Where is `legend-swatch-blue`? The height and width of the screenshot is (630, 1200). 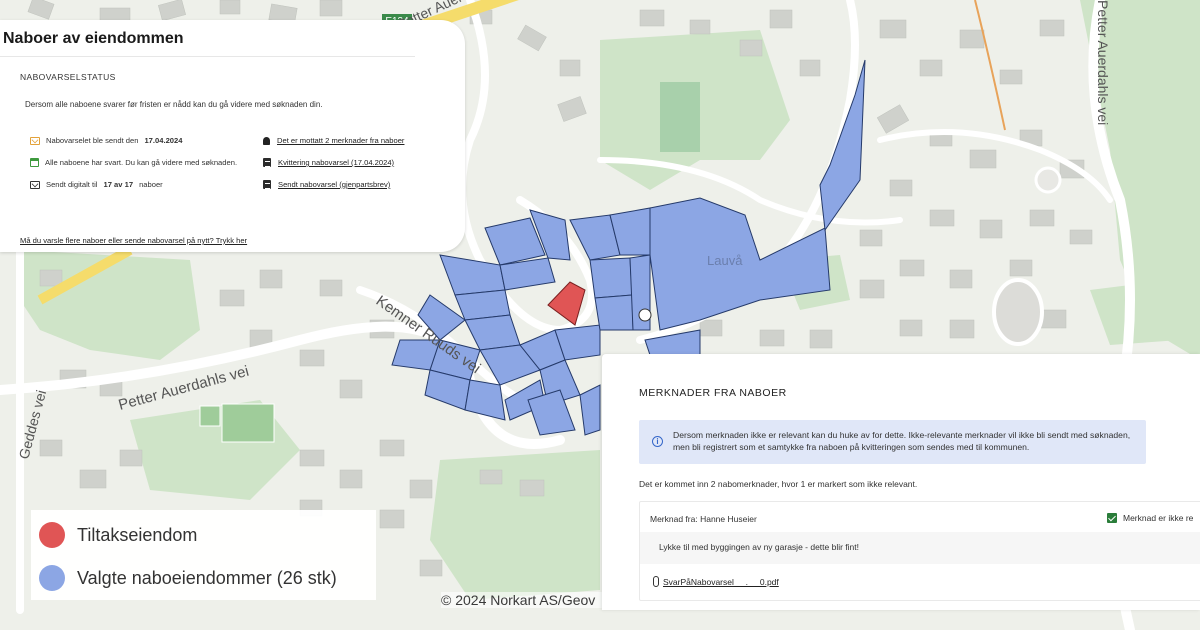
legend-swatch-blue is located at coordinates (52, 578).